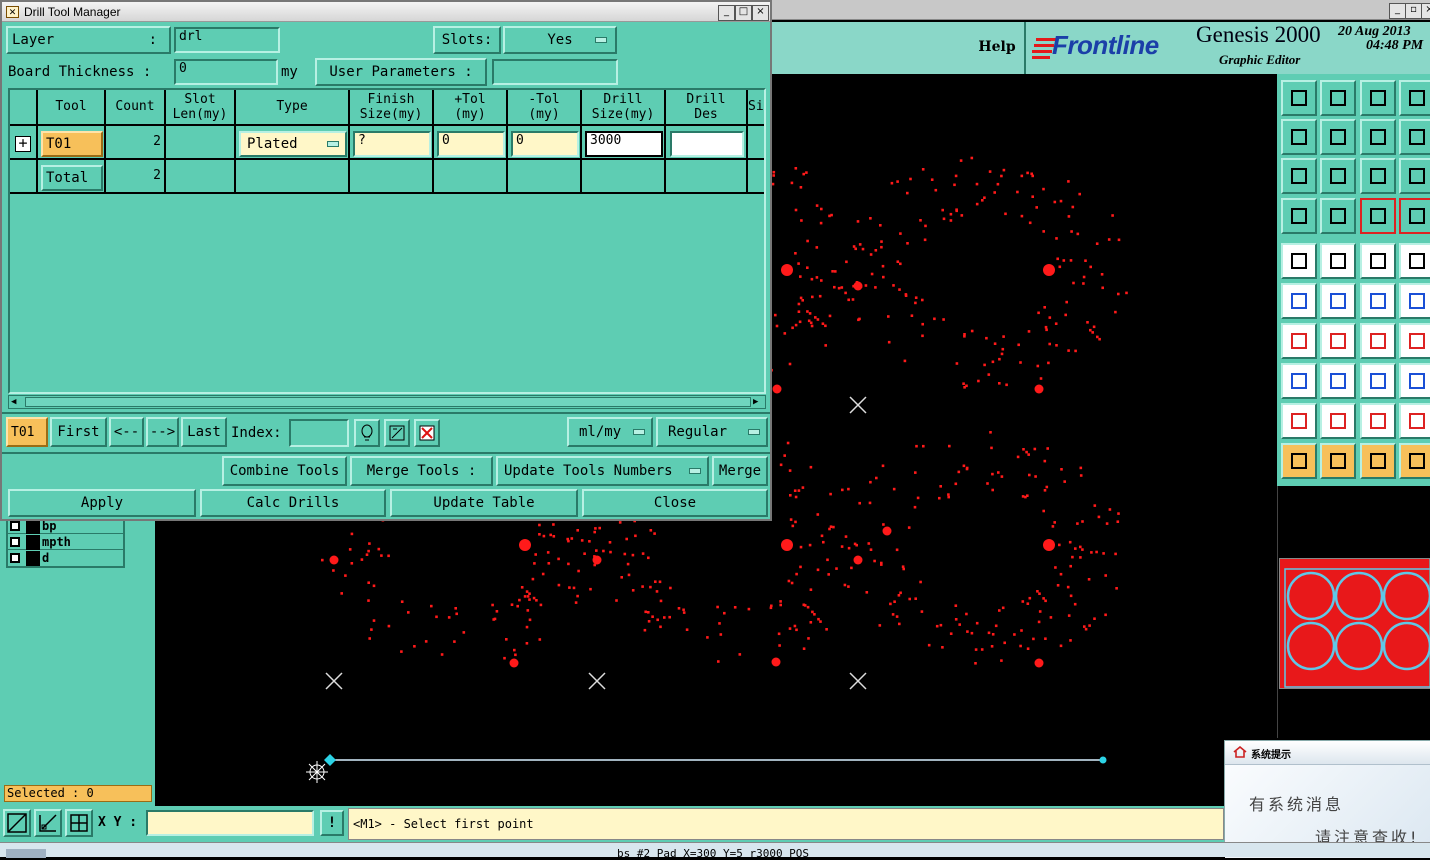  I want to click on delete-tool-icon, so click(427, 433).